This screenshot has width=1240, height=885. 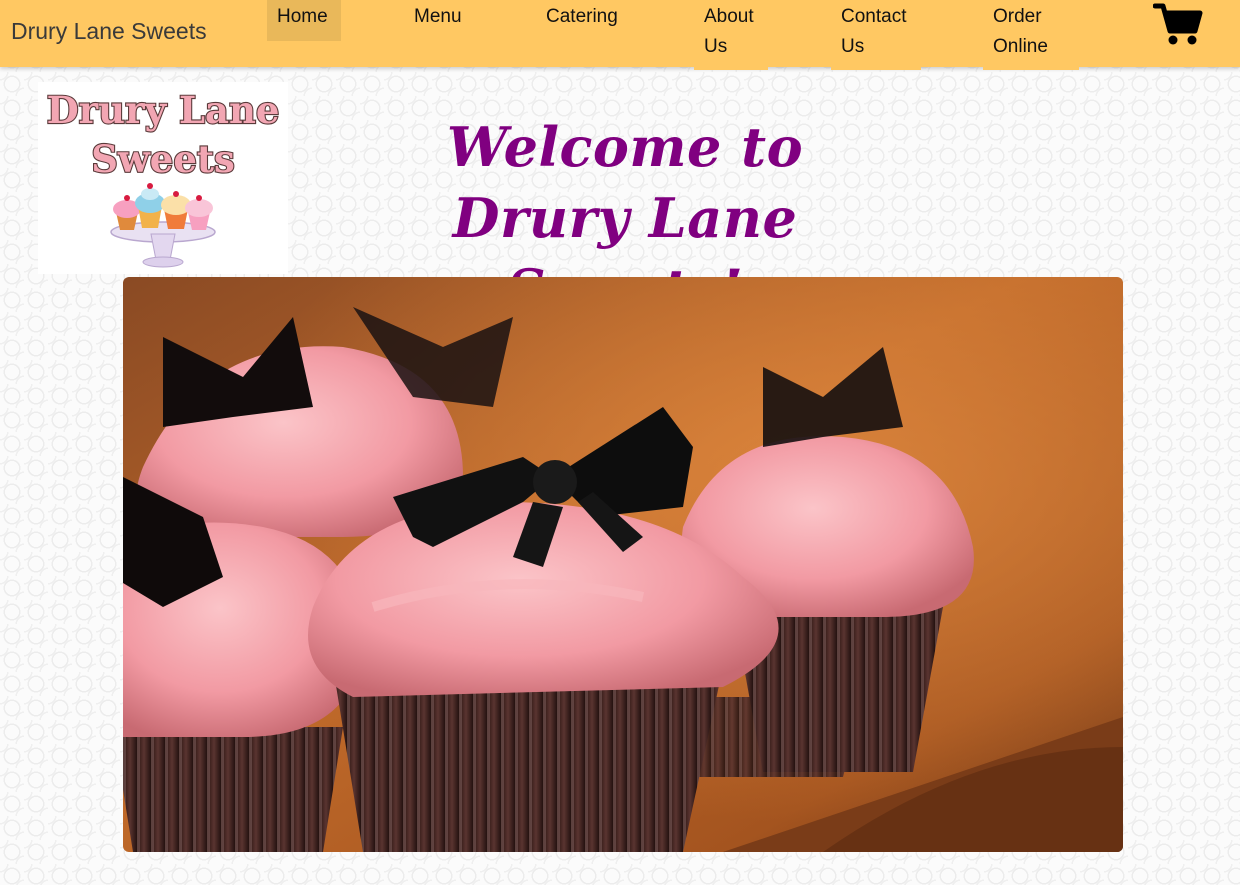 I want to click on nav-item-catering: Catering, so click(x=582, y=16).